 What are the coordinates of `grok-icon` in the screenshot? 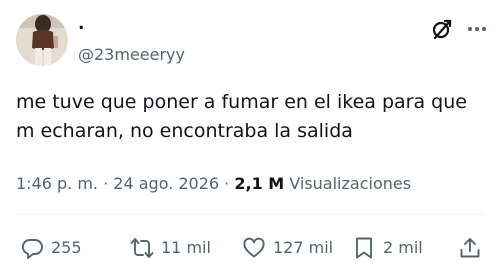 It's located at (442, 29).